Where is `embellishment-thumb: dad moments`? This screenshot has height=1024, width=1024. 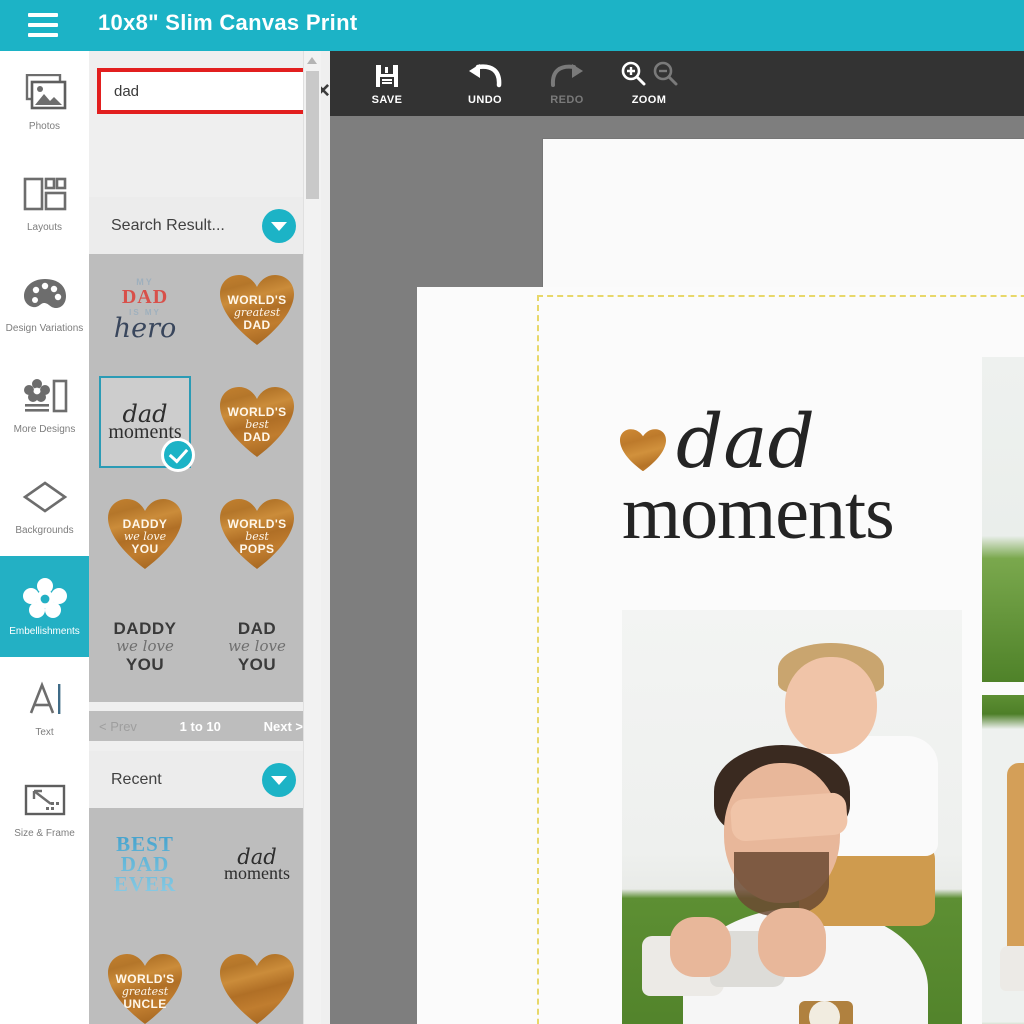
embellishment-thumb: dad moments is located at coordinates (257, 864).